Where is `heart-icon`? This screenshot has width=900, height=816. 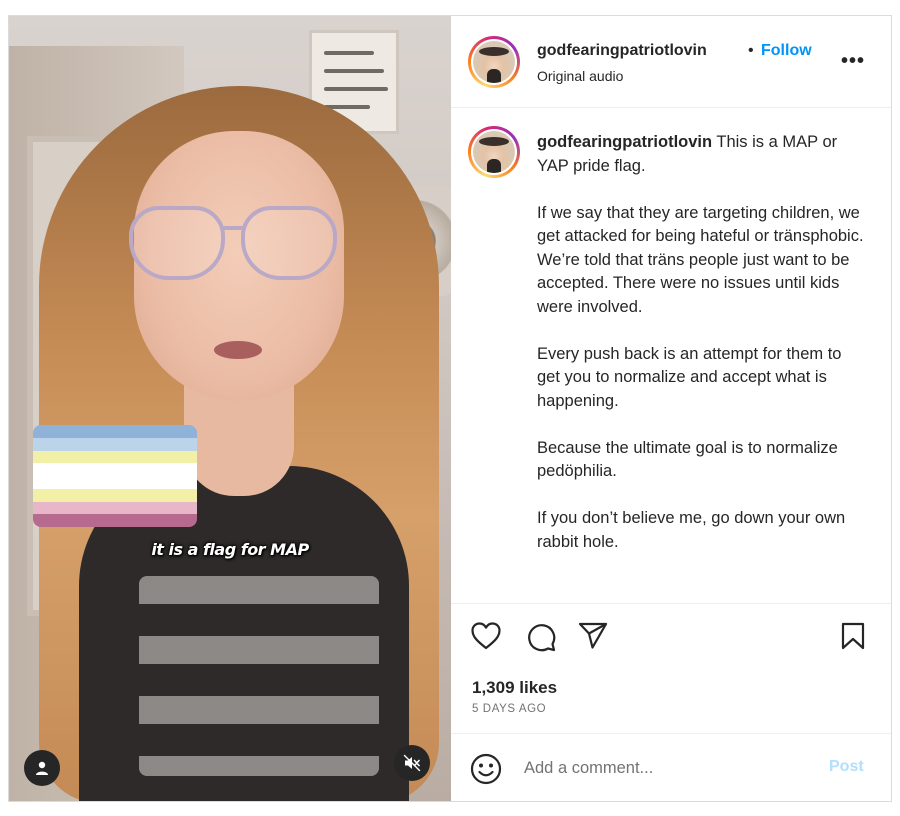
heart-icon is located at coordinates (486, 636).